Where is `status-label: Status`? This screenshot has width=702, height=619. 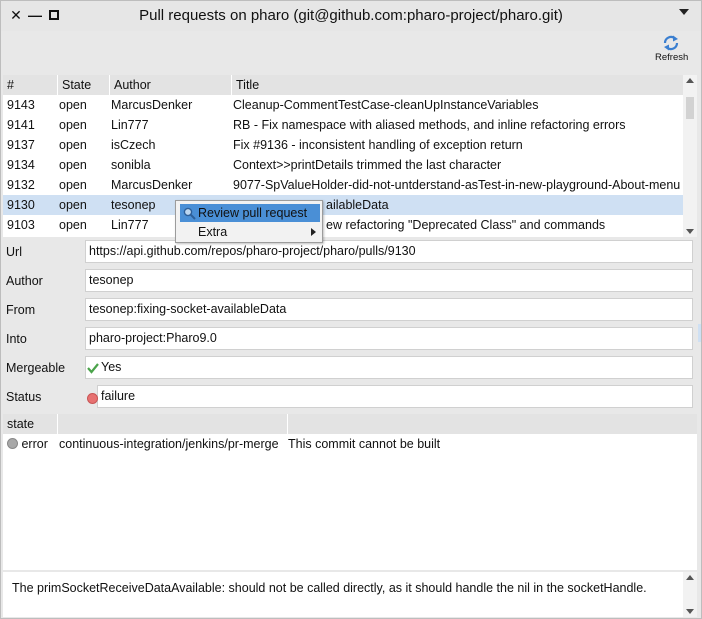 status-label: Status is located at coordinates (24, 397).